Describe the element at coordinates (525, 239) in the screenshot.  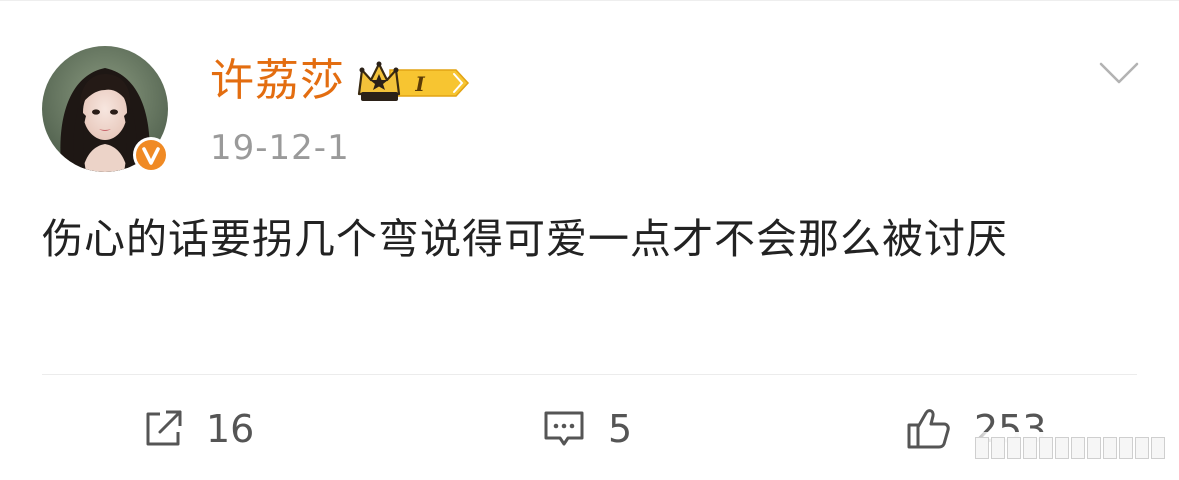
I see `post-text: 伤心的话要拐几个弯说得可爱一点才不会那么被讨厌` at that location.